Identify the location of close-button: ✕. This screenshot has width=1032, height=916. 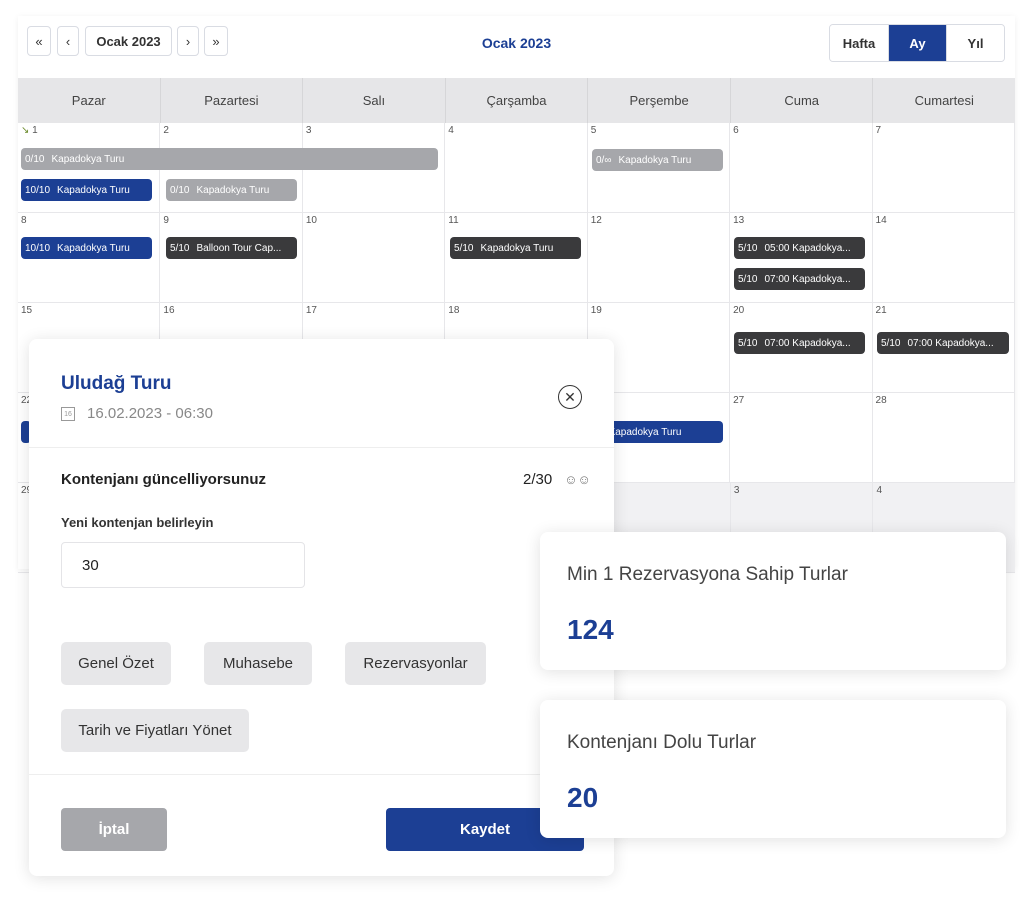
(570, 397).